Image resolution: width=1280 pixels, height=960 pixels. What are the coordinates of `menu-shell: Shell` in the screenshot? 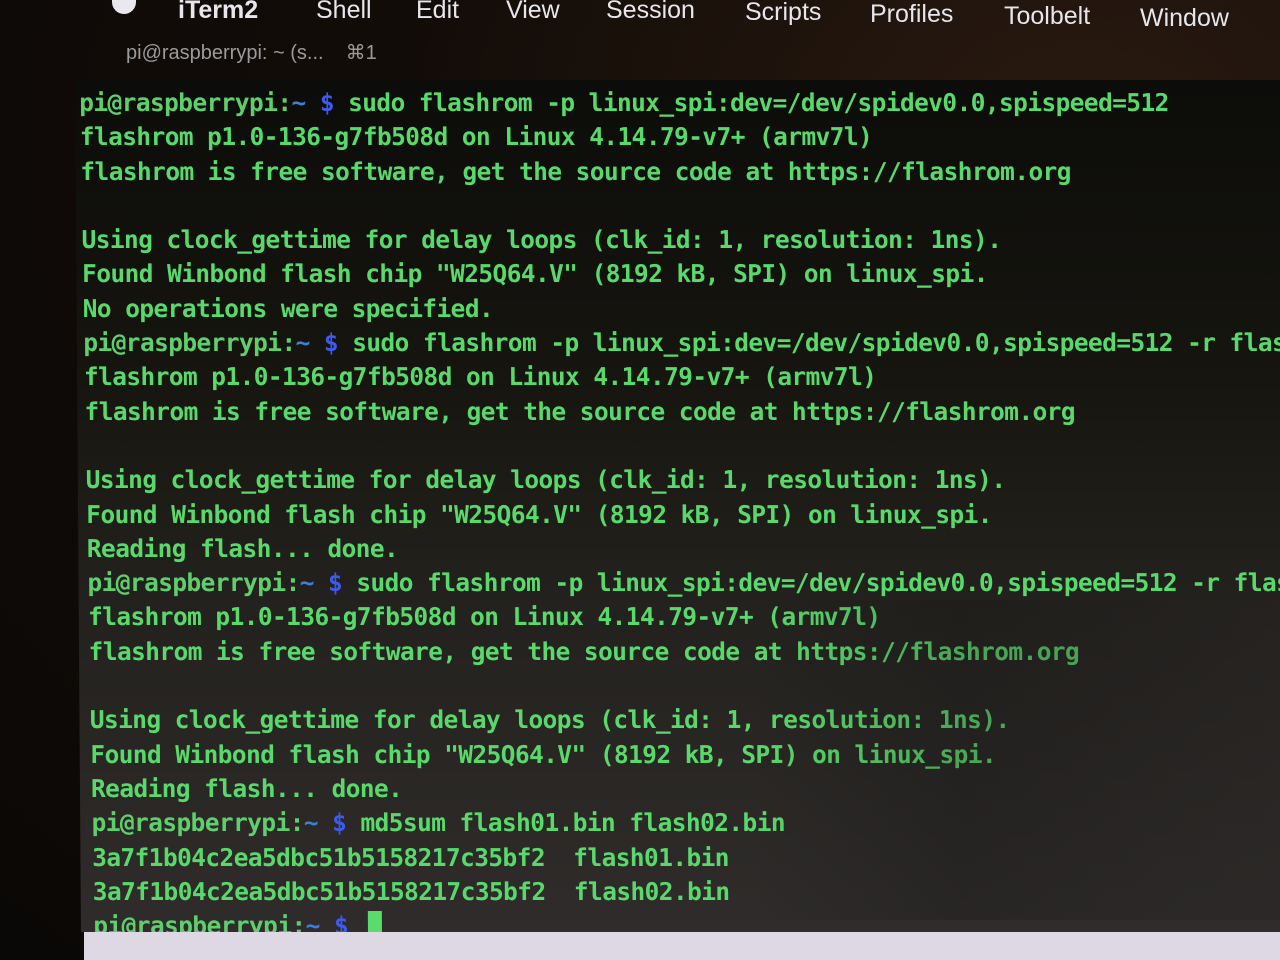 It's located at (344, 12).